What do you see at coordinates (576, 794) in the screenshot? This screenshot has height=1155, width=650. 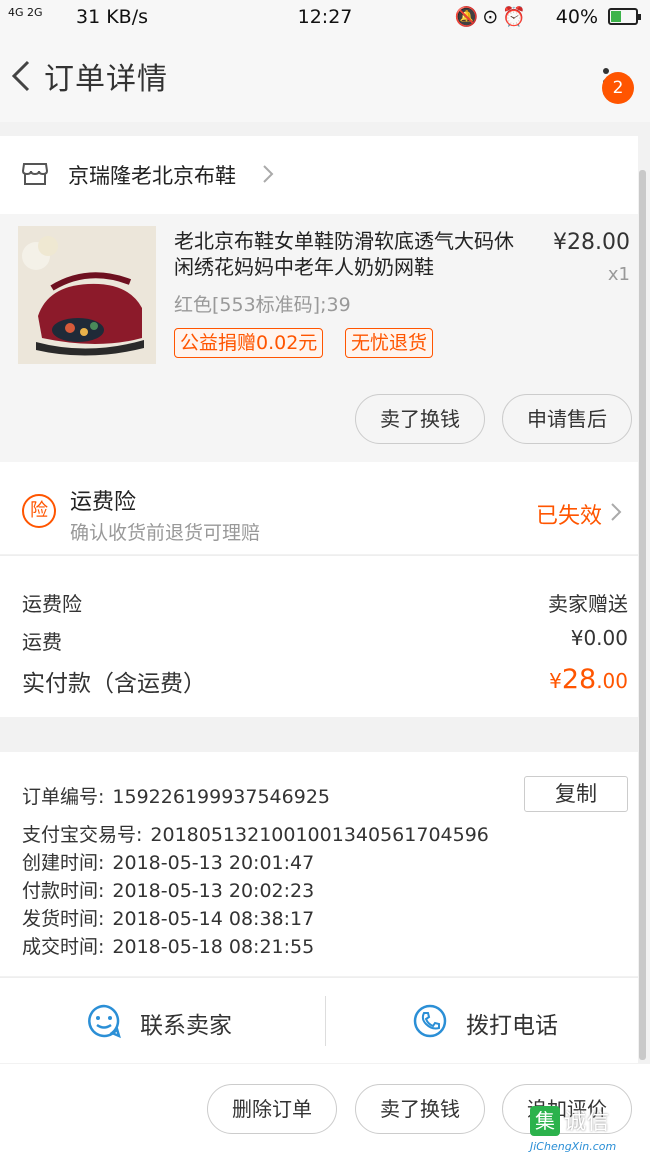 I see `copy-button: 复制` at bounding box center [576, 794].